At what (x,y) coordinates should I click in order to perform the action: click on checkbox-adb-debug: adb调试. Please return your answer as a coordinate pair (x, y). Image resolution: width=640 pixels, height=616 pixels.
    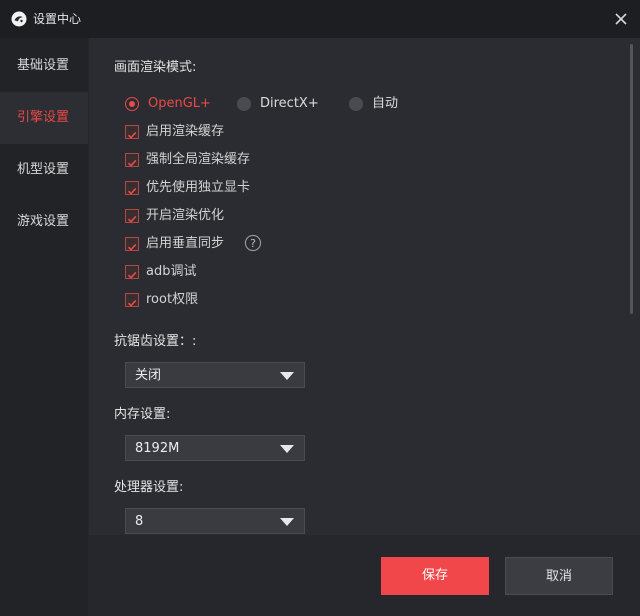
    Looking at the image, I should click on (225, 272).